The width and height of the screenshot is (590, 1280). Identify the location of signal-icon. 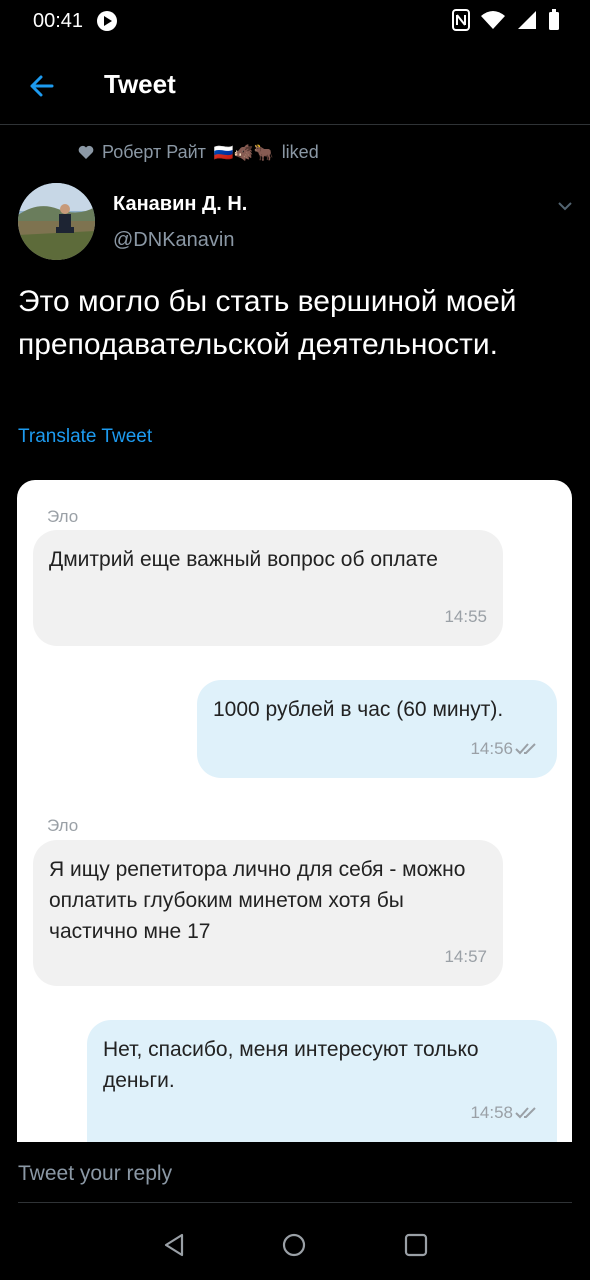
(527, 20).